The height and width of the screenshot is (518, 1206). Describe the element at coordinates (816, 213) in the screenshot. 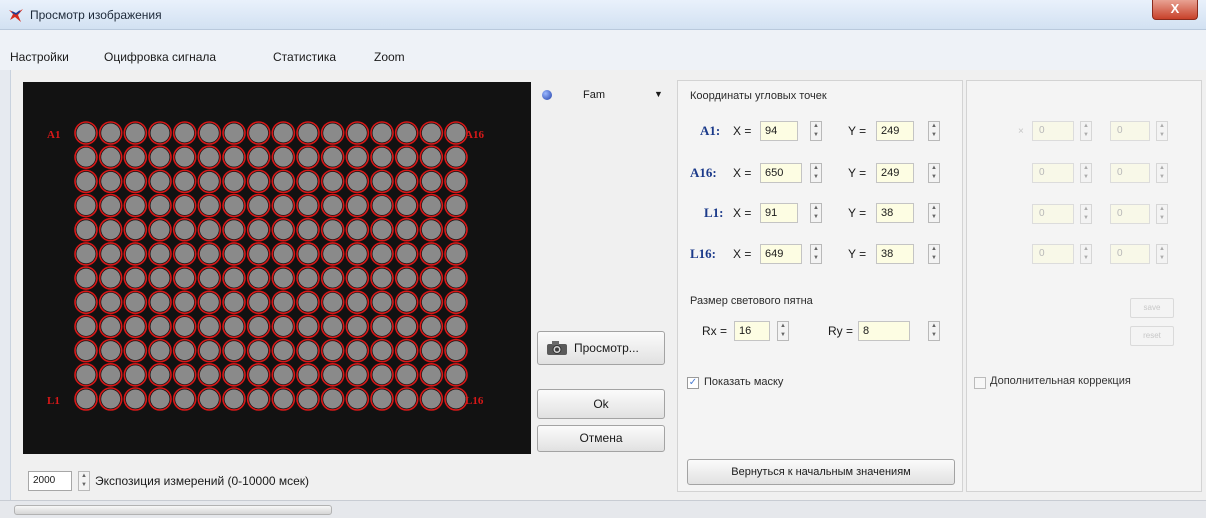

I see `l1-x-spinner: ▲ ▼` at that location.